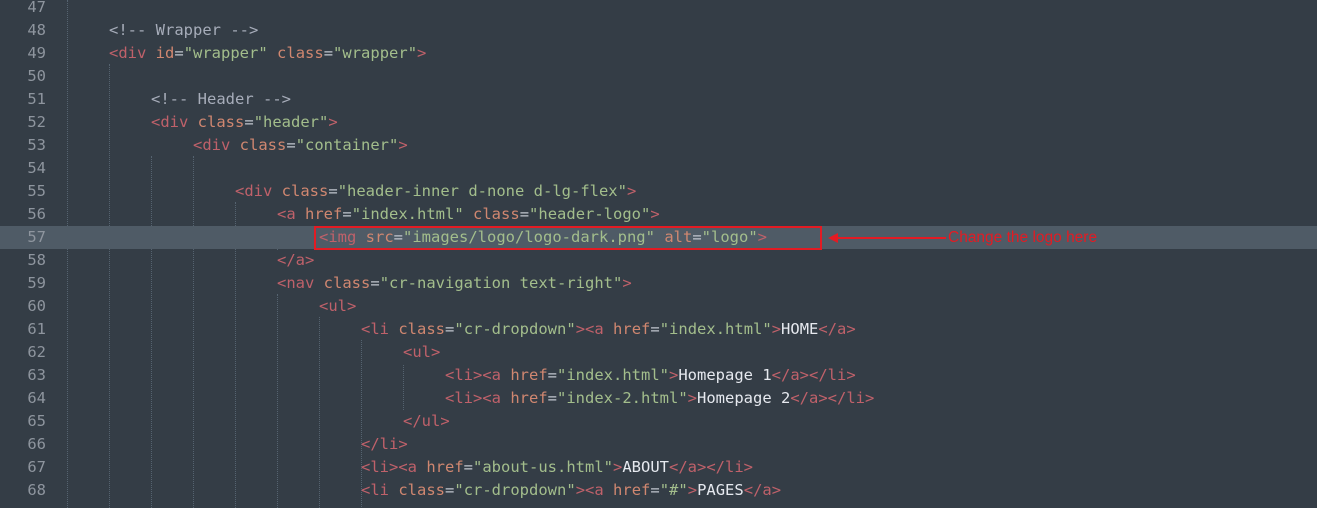 The image size is (1317, 508). I want to click on line-number: 60, so click(36, 306).